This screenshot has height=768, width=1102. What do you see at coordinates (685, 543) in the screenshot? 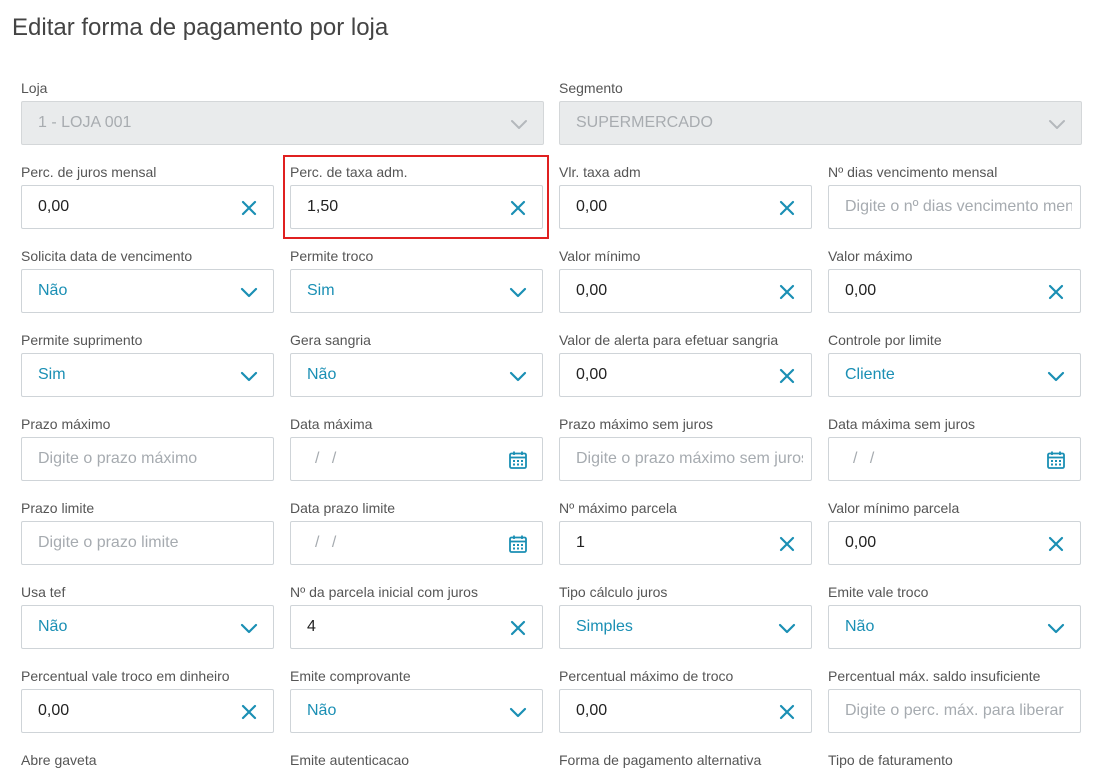
I see `n-maximo-parcela-input: 1` at bounding box center [685, 543].